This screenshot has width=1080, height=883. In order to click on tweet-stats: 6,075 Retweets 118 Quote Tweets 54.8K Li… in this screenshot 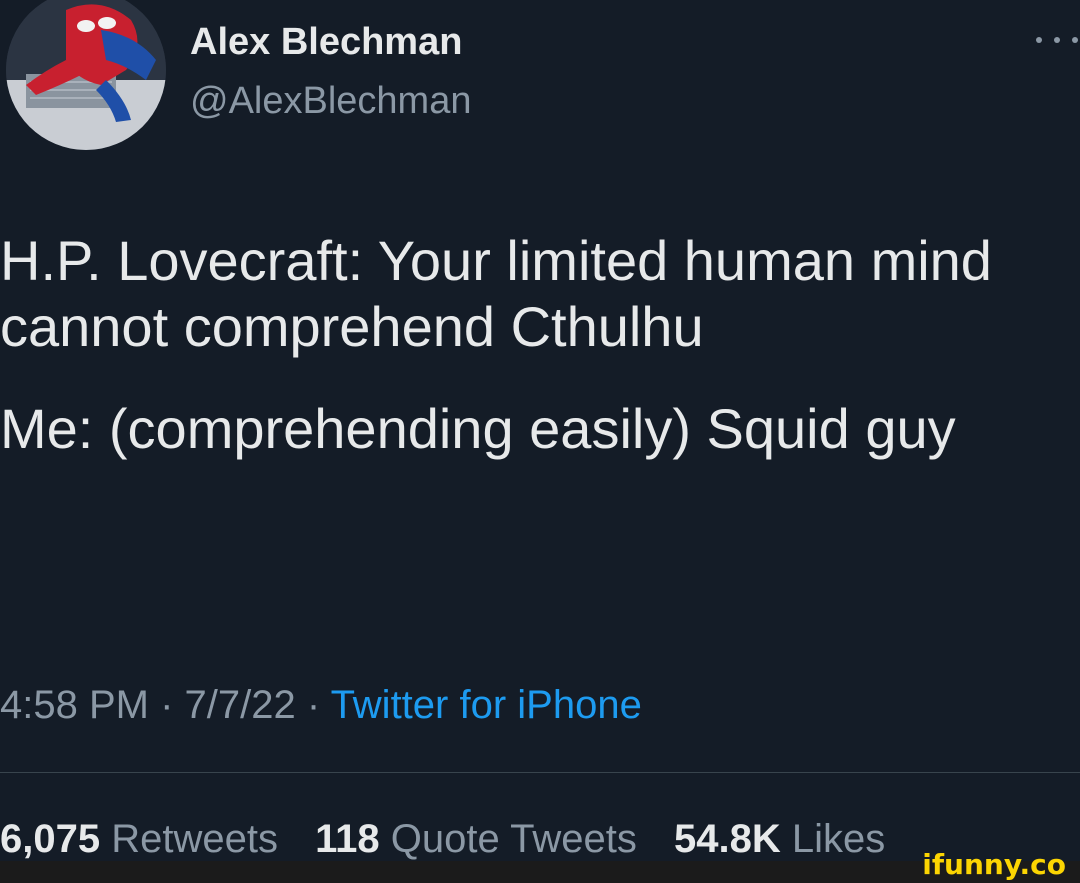, I will do `click(442, 839)`.